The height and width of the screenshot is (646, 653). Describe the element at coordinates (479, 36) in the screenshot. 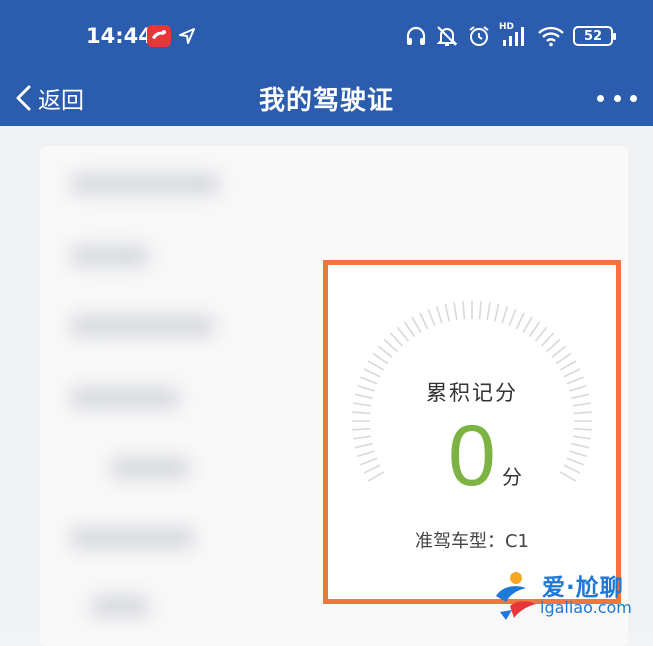

I see `alarm-icon` at that location.